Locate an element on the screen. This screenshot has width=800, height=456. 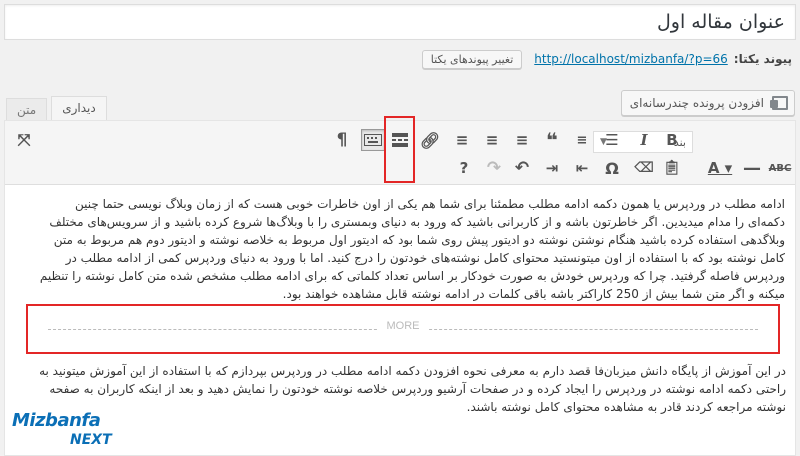
tab-text: متن is located at coordinates (27, 110).